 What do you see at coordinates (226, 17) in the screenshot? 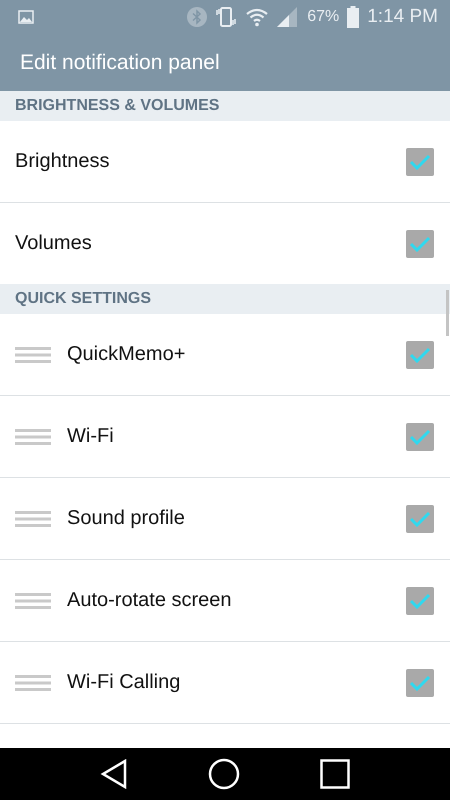
I see `vibrate-icon` at bounding box center [226, 17].